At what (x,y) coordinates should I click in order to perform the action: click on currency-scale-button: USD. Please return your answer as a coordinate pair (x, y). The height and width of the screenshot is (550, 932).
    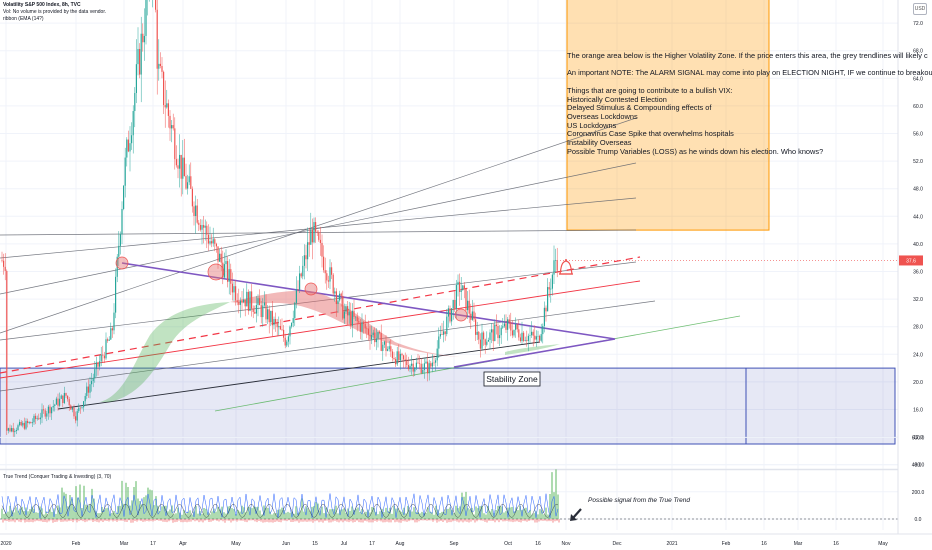
    Looking at the image, I should click on (920, 9).